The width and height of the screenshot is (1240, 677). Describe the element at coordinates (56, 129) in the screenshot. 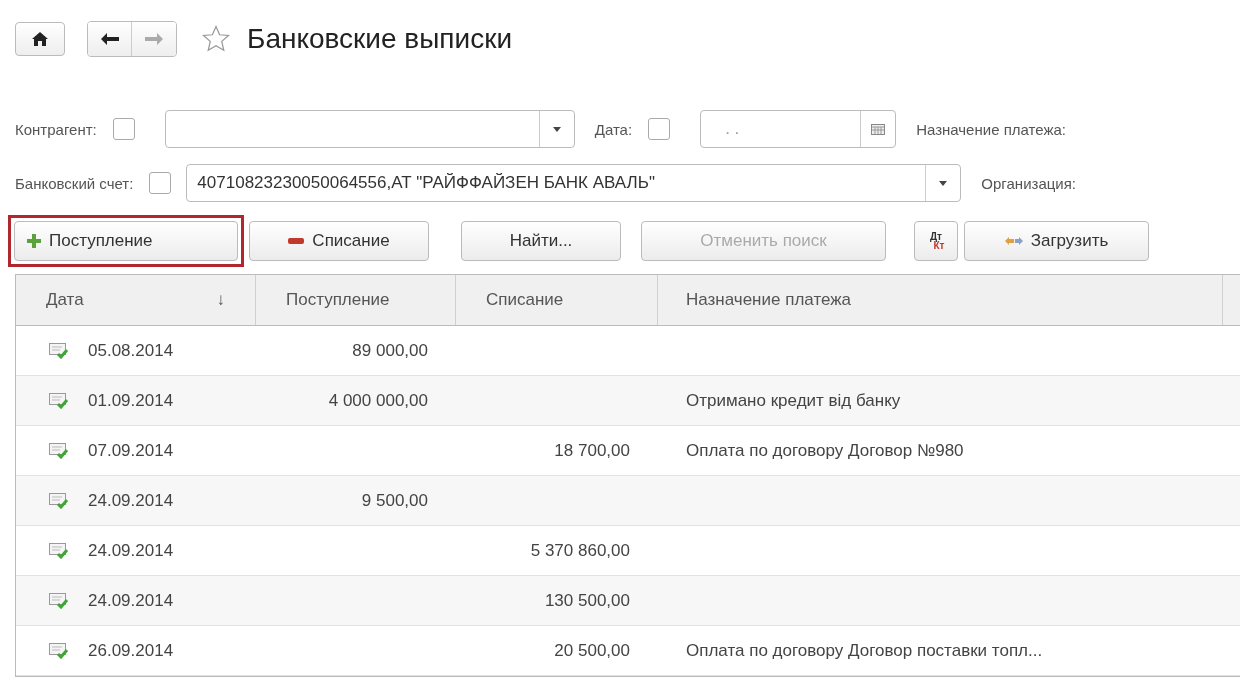

I see `filter-label: Контрагент:` at that location.